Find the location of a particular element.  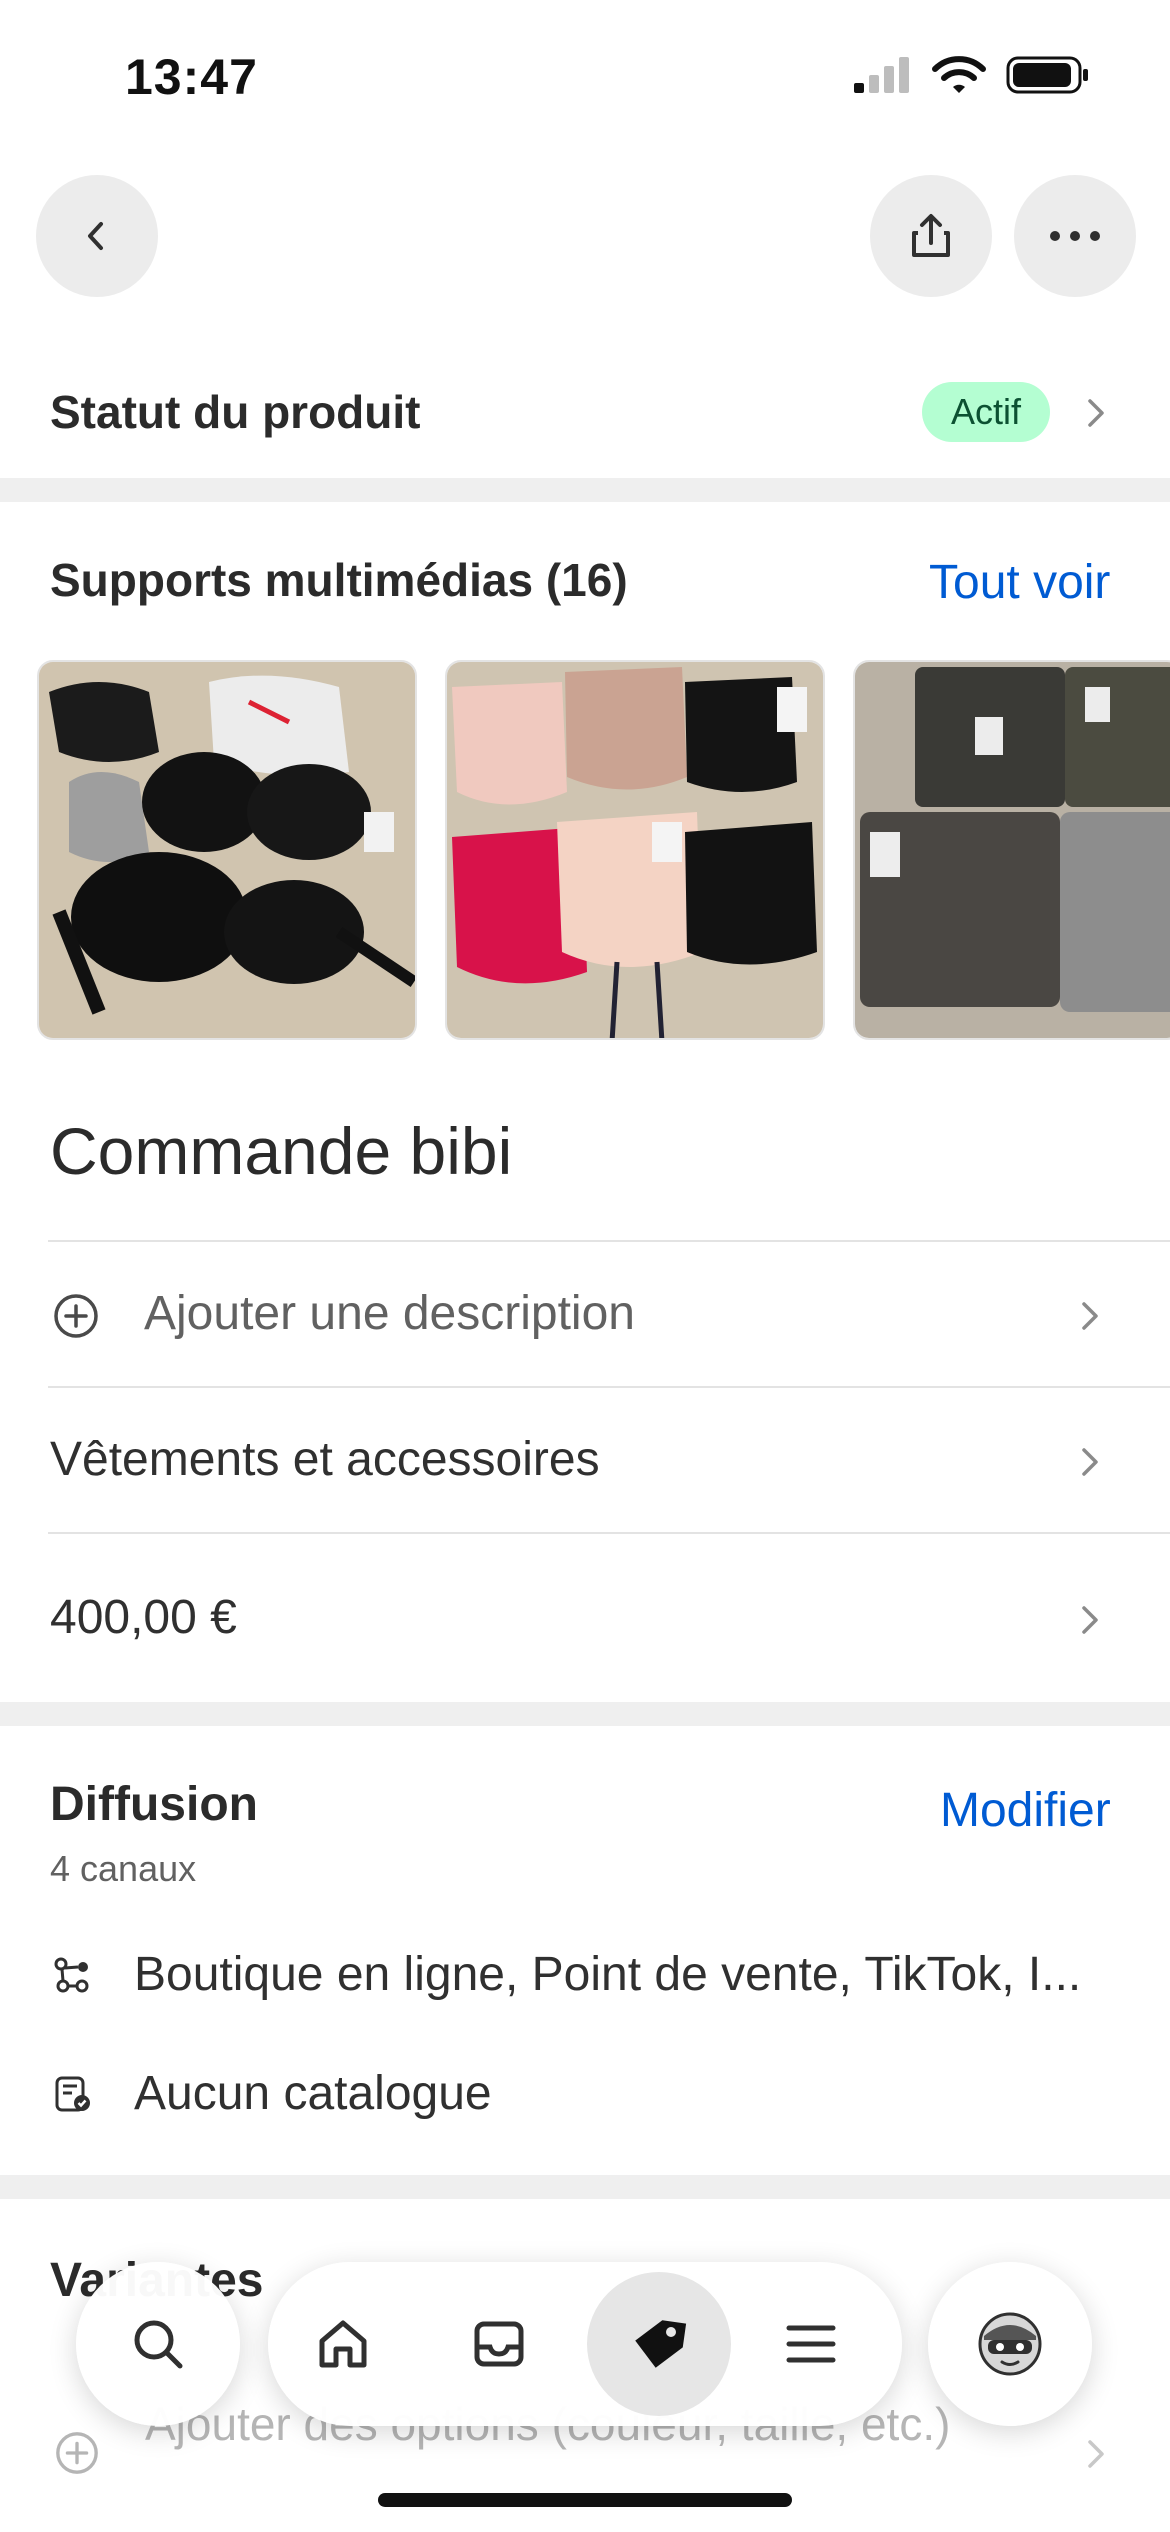

distribution-title: Diffusion is located at coordinates (154, 1804).